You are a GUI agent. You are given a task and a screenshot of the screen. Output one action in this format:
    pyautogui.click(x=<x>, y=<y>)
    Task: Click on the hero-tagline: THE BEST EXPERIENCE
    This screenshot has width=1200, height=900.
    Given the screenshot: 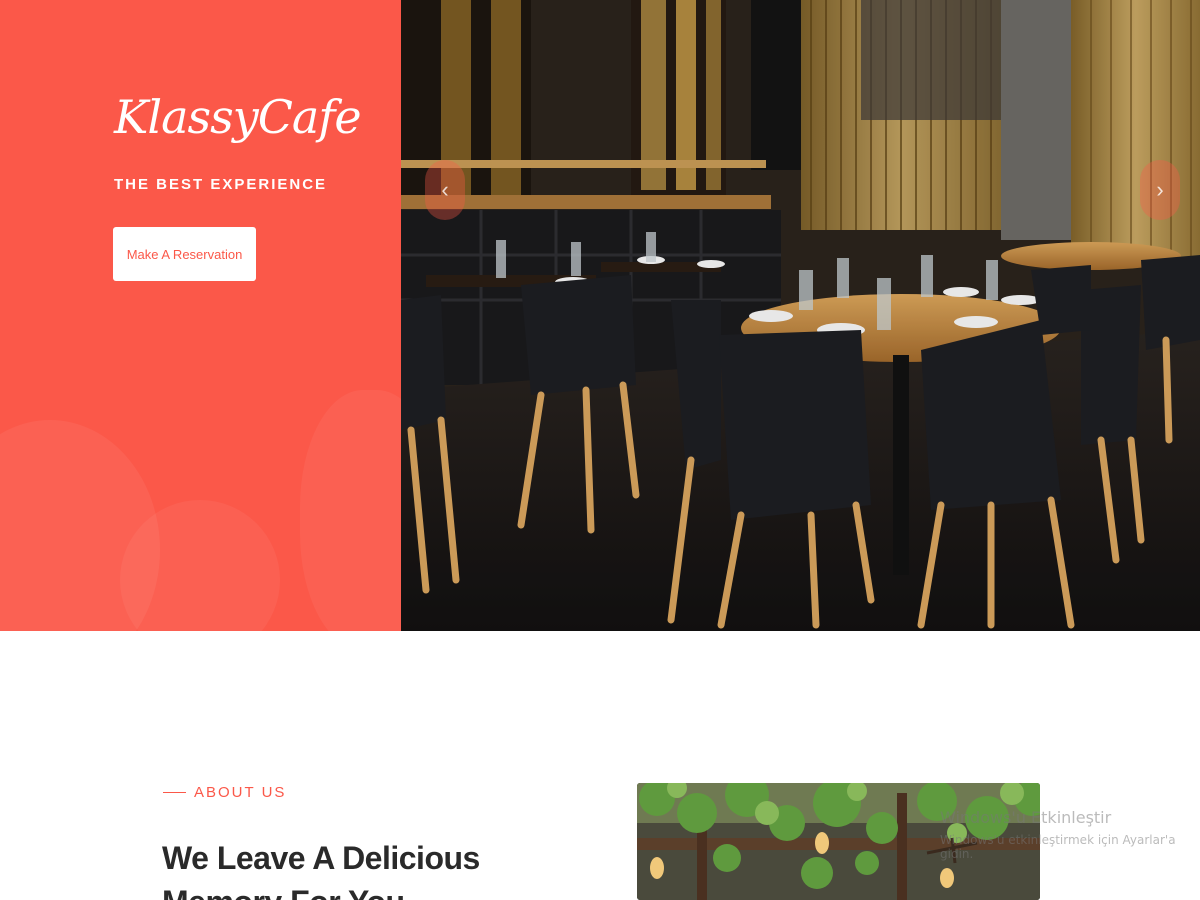 What is the action you would take?
    pyautogui.click(x=221, y=184)
    